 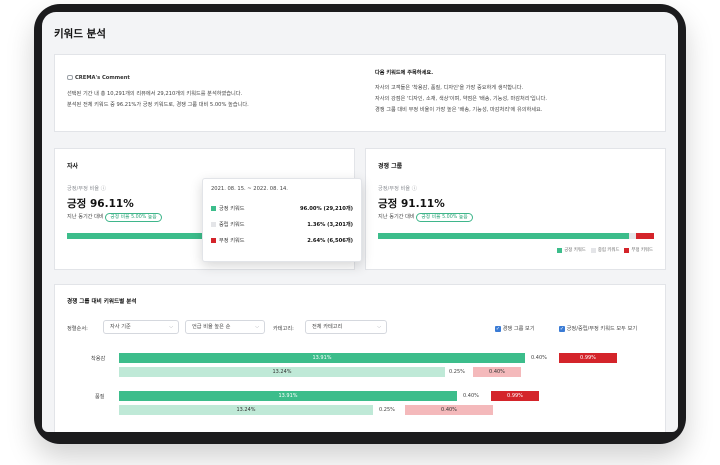 I want to click on show-competitor-checkbox: ✓ 경쟁 그룹 보기, so click(x=515, y=328).